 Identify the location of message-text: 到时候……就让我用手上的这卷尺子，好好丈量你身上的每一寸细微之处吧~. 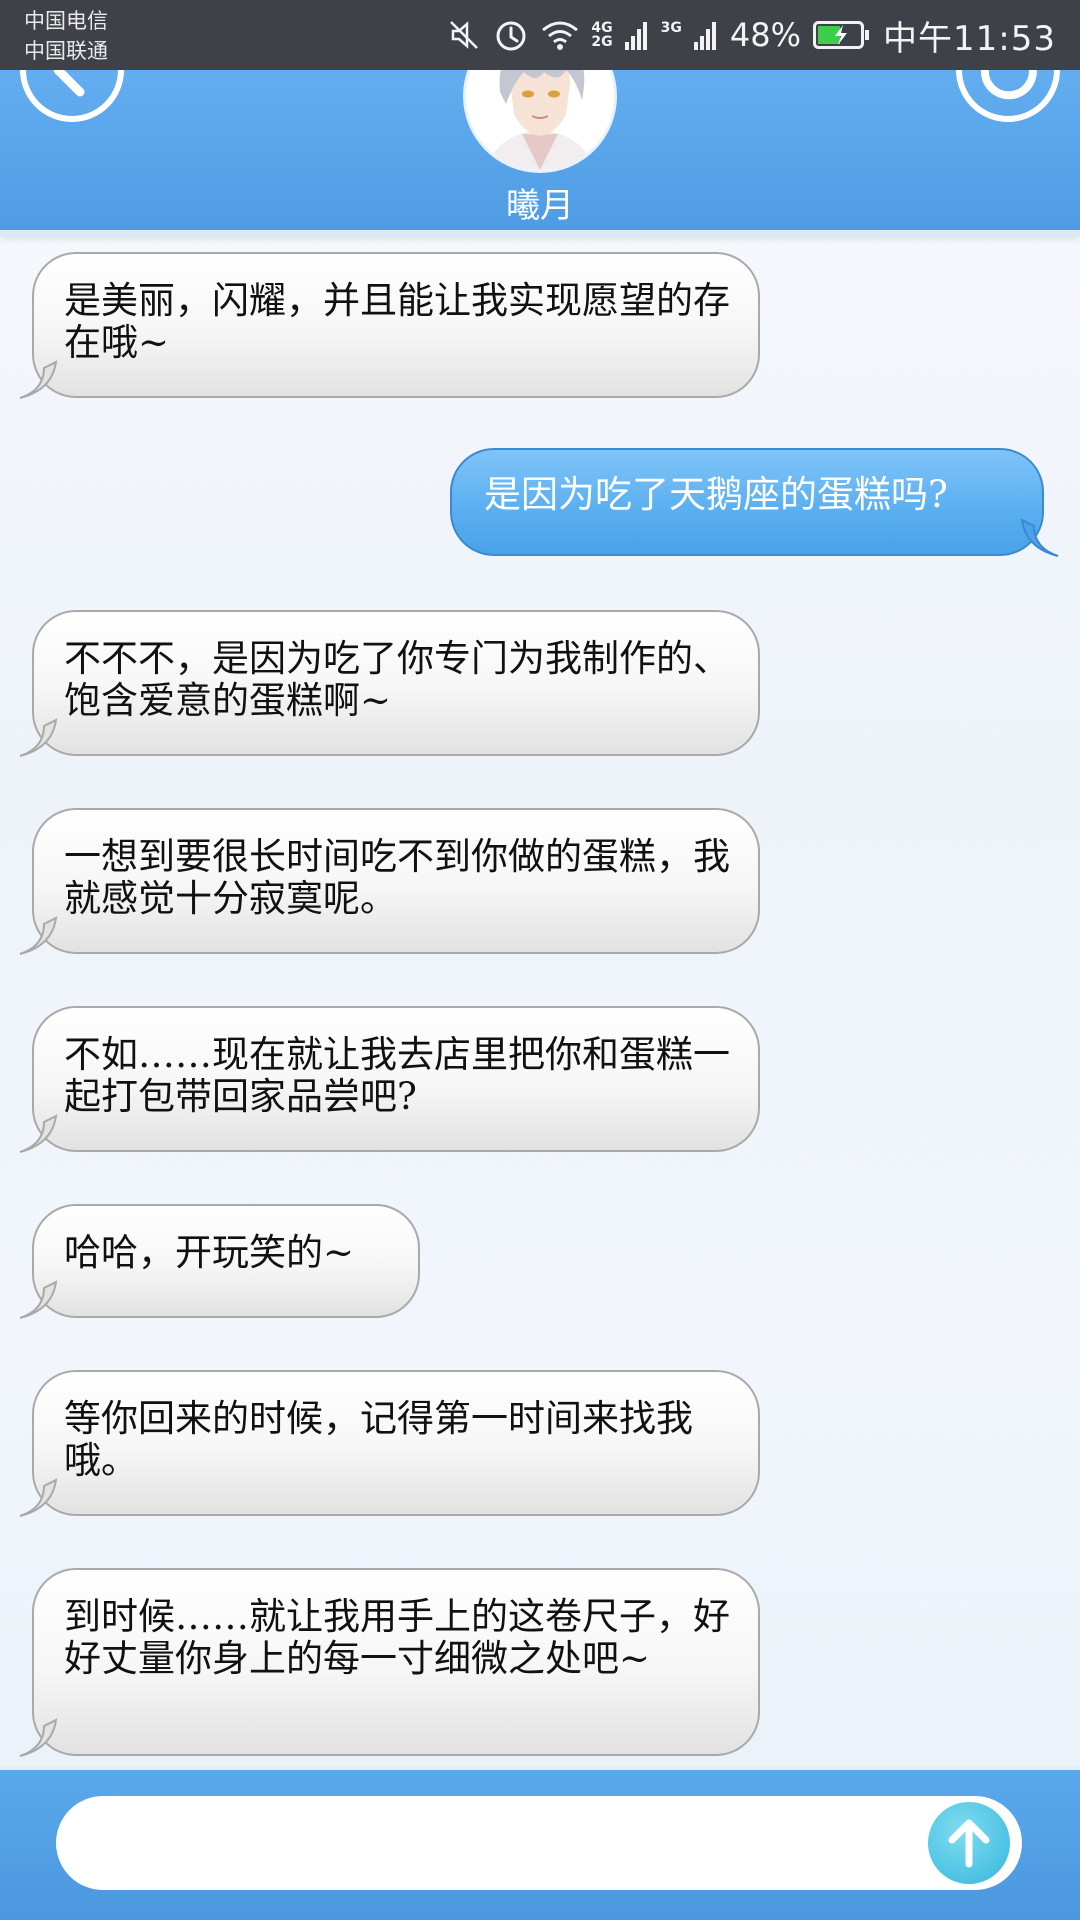
(397, 1637).